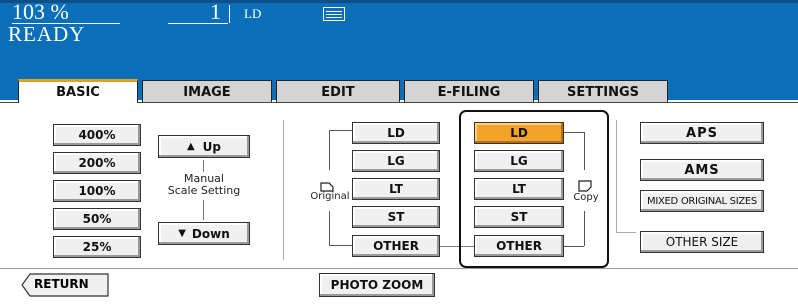  I want to click on paper-size-readout: LD, so click(253, 13).